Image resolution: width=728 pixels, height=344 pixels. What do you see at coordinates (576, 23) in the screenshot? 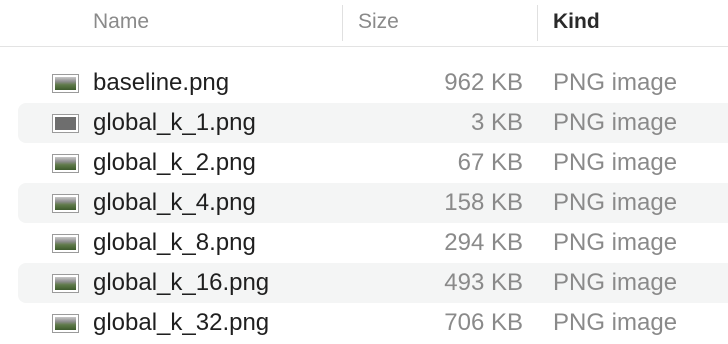
I see `column-header-kind: Kind` at bounding box center [576, 23].